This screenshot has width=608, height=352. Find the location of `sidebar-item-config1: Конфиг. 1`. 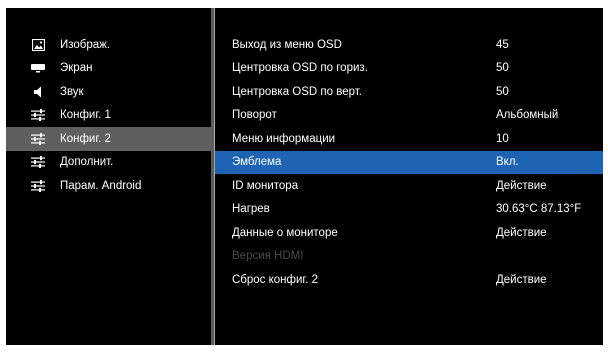

sidebar-item-config1: Конфиг. 1 is located at coordinates (108, 116).